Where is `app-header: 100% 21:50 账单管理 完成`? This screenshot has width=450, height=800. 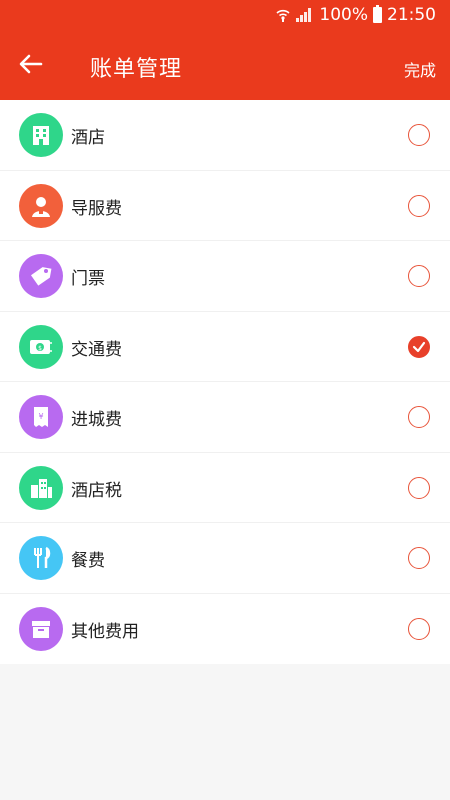 app-header: 100% 21:50 账单管理 完成 is located at coordinates (225, 50).